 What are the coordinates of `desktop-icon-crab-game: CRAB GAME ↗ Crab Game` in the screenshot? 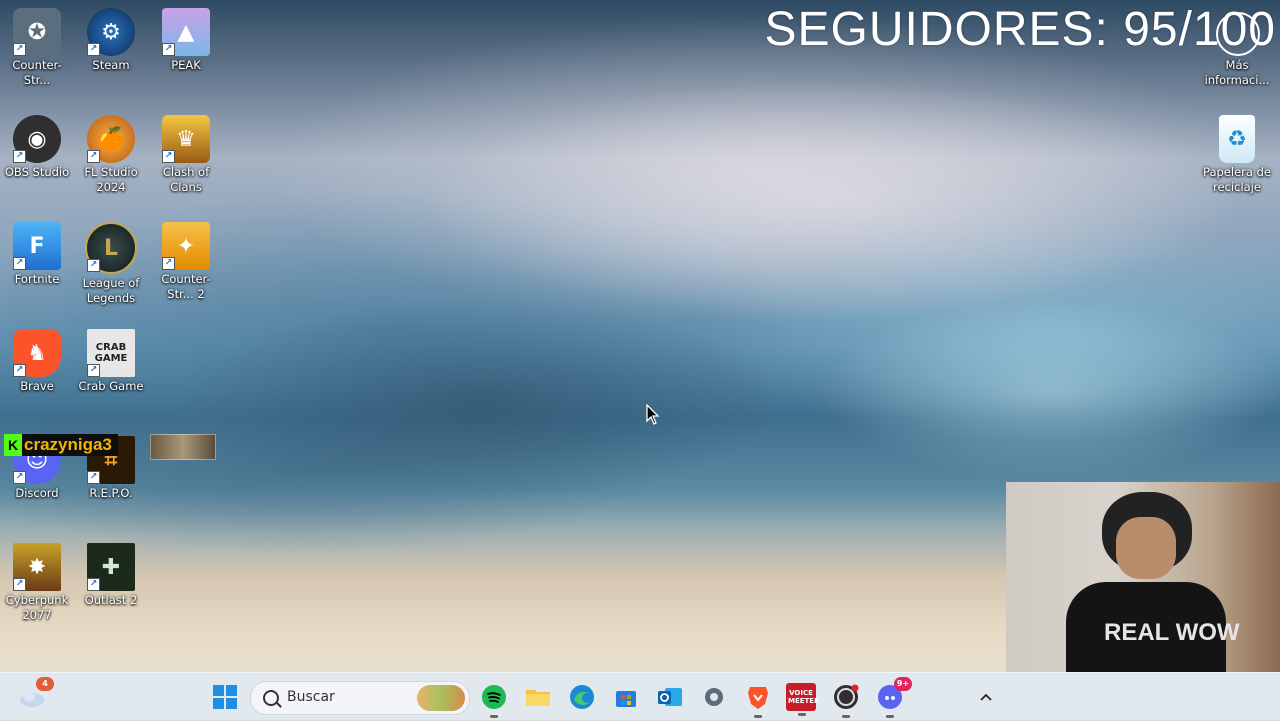 It's located at (111, 361).